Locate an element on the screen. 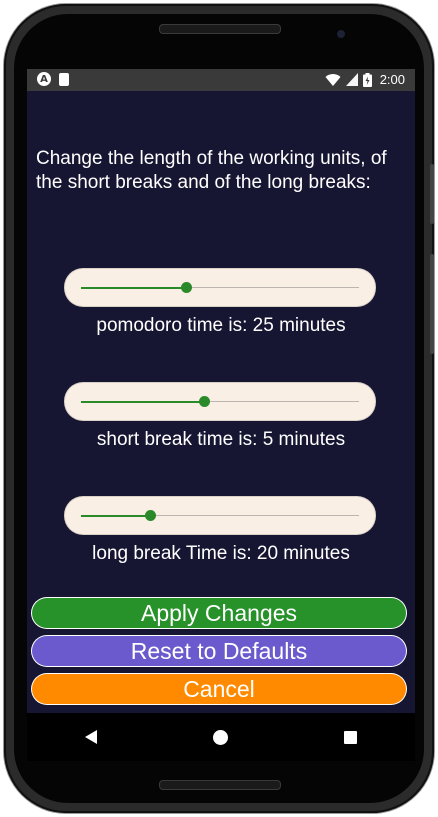  short-break-slider is located at coordinates (220, 401).